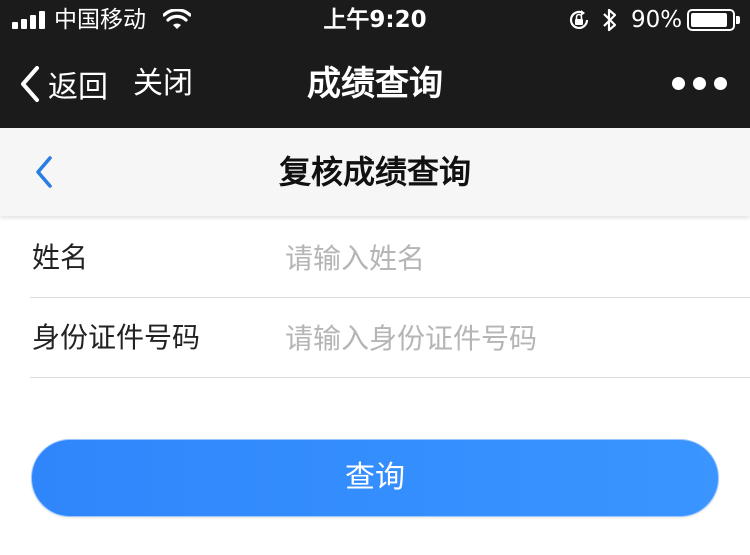 This screenshot has width=750, height=555. Describe the element at coordinates (505, 258) in the screenshot. I see `name-input` at that location.